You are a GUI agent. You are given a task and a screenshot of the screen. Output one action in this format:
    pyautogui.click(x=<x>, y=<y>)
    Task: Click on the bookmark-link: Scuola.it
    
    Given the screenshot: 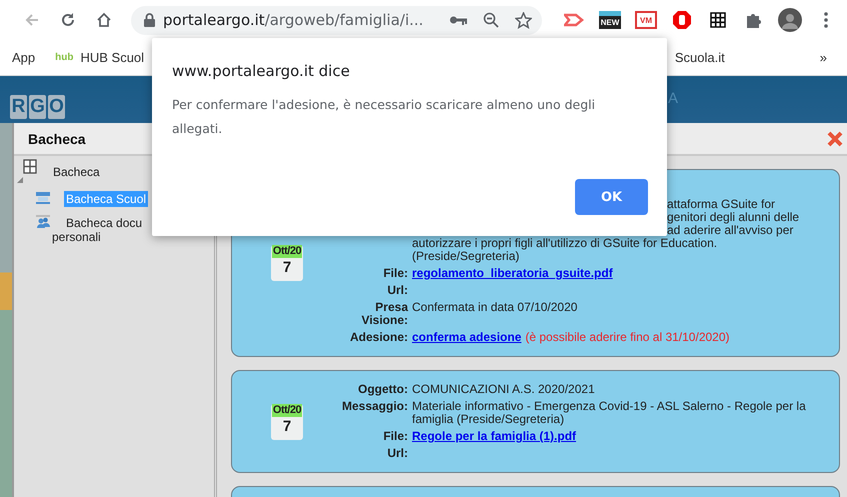 What is the action you would take?
    pyautogui.click(x=699, y=57)
    